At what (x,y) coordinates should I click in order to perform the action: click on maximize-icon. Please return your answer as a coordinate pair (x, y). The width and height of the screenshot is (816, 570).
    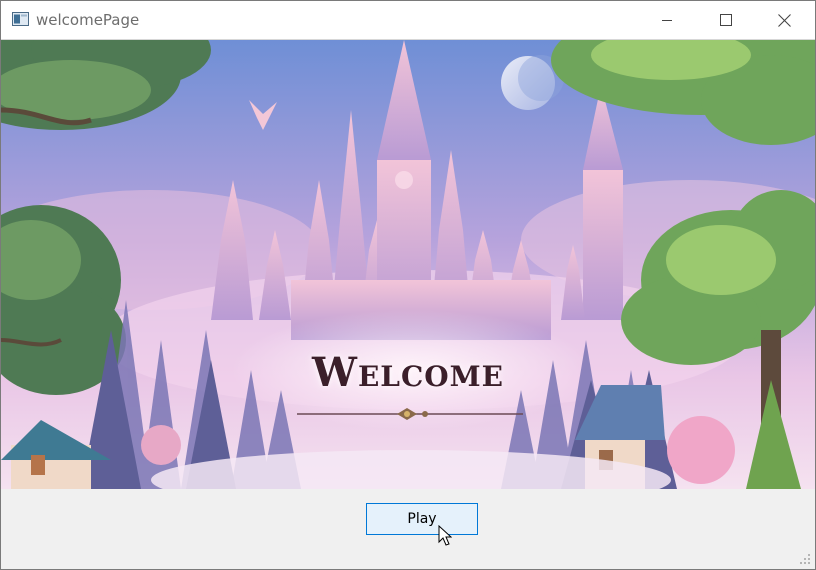
    Looking at the image, I should click on (726, 20).